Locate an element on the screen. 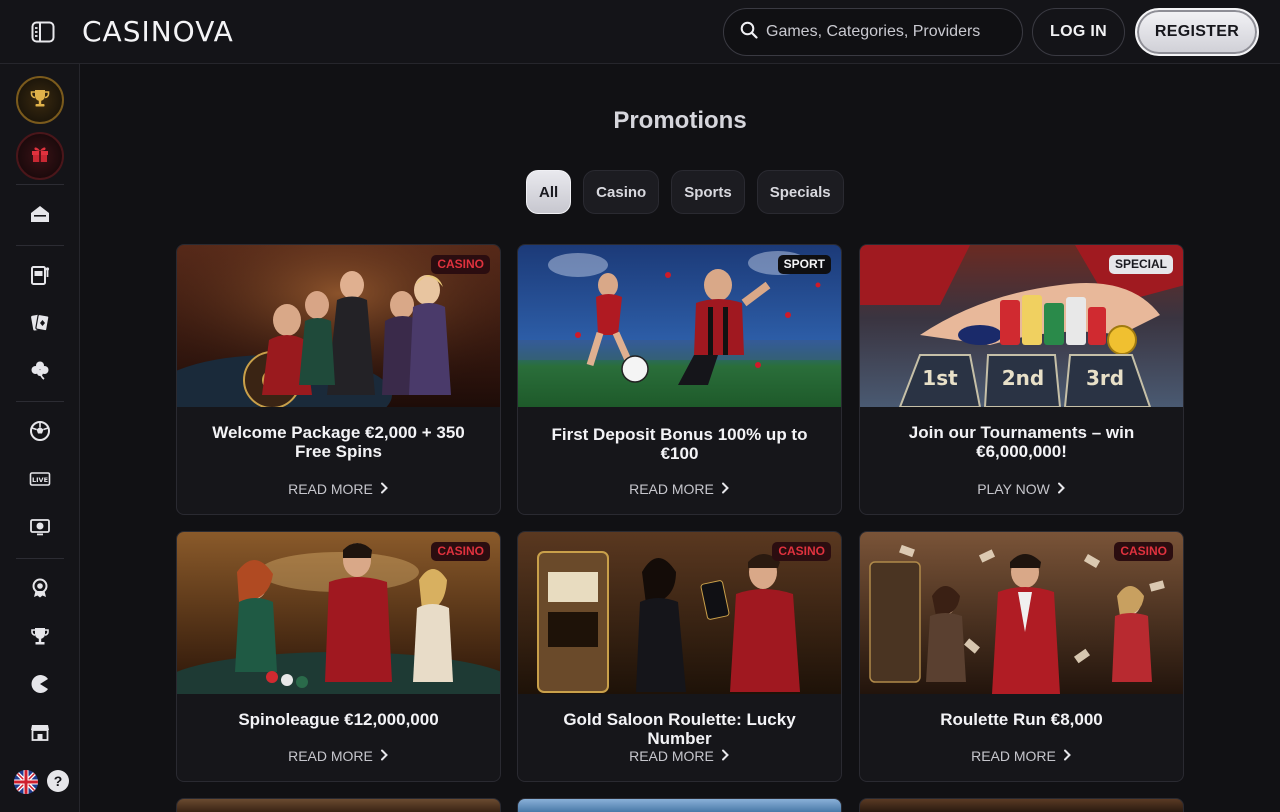  gift-icon is located at coordinates (40, 156).